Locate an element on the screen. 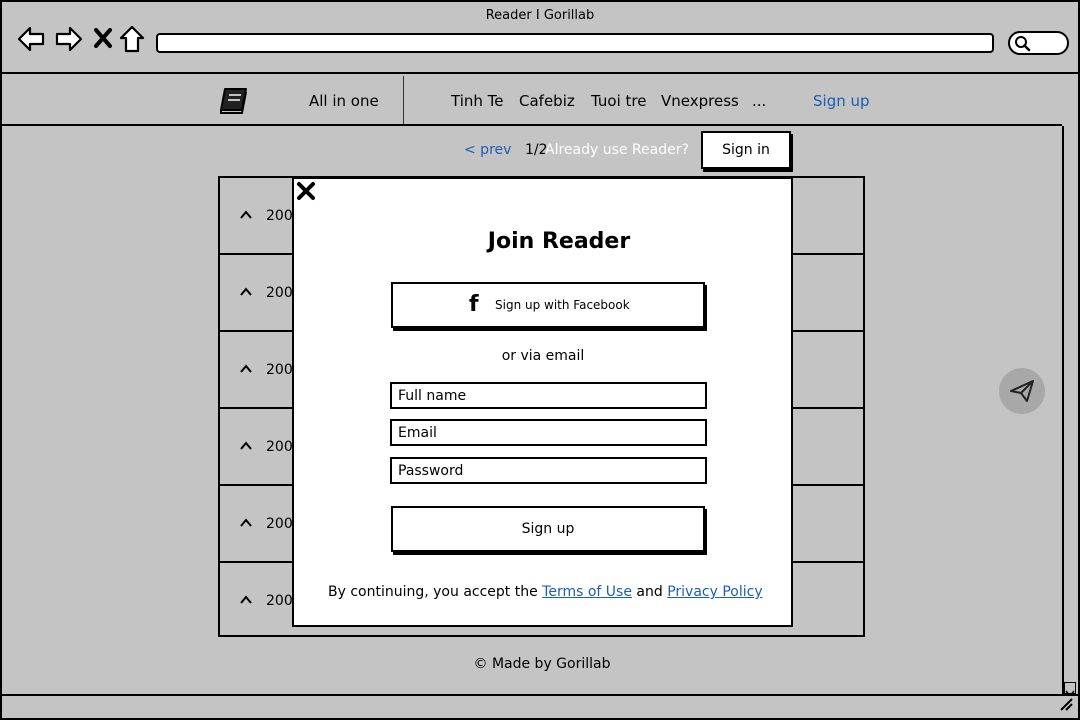 The width and height of the screenshot is (1080, 720). full-name-field is located at coordinates (548, 395).